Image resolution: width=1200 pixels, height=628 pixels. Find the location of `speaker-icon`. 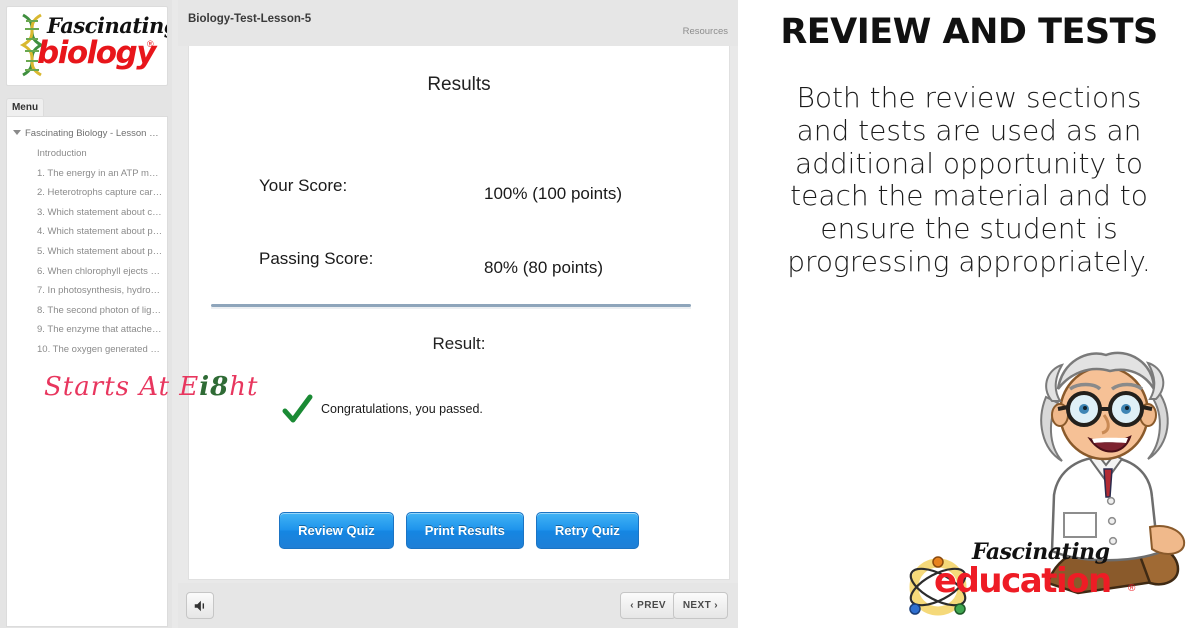

speaker-icon is located at coordinates (199, 605).